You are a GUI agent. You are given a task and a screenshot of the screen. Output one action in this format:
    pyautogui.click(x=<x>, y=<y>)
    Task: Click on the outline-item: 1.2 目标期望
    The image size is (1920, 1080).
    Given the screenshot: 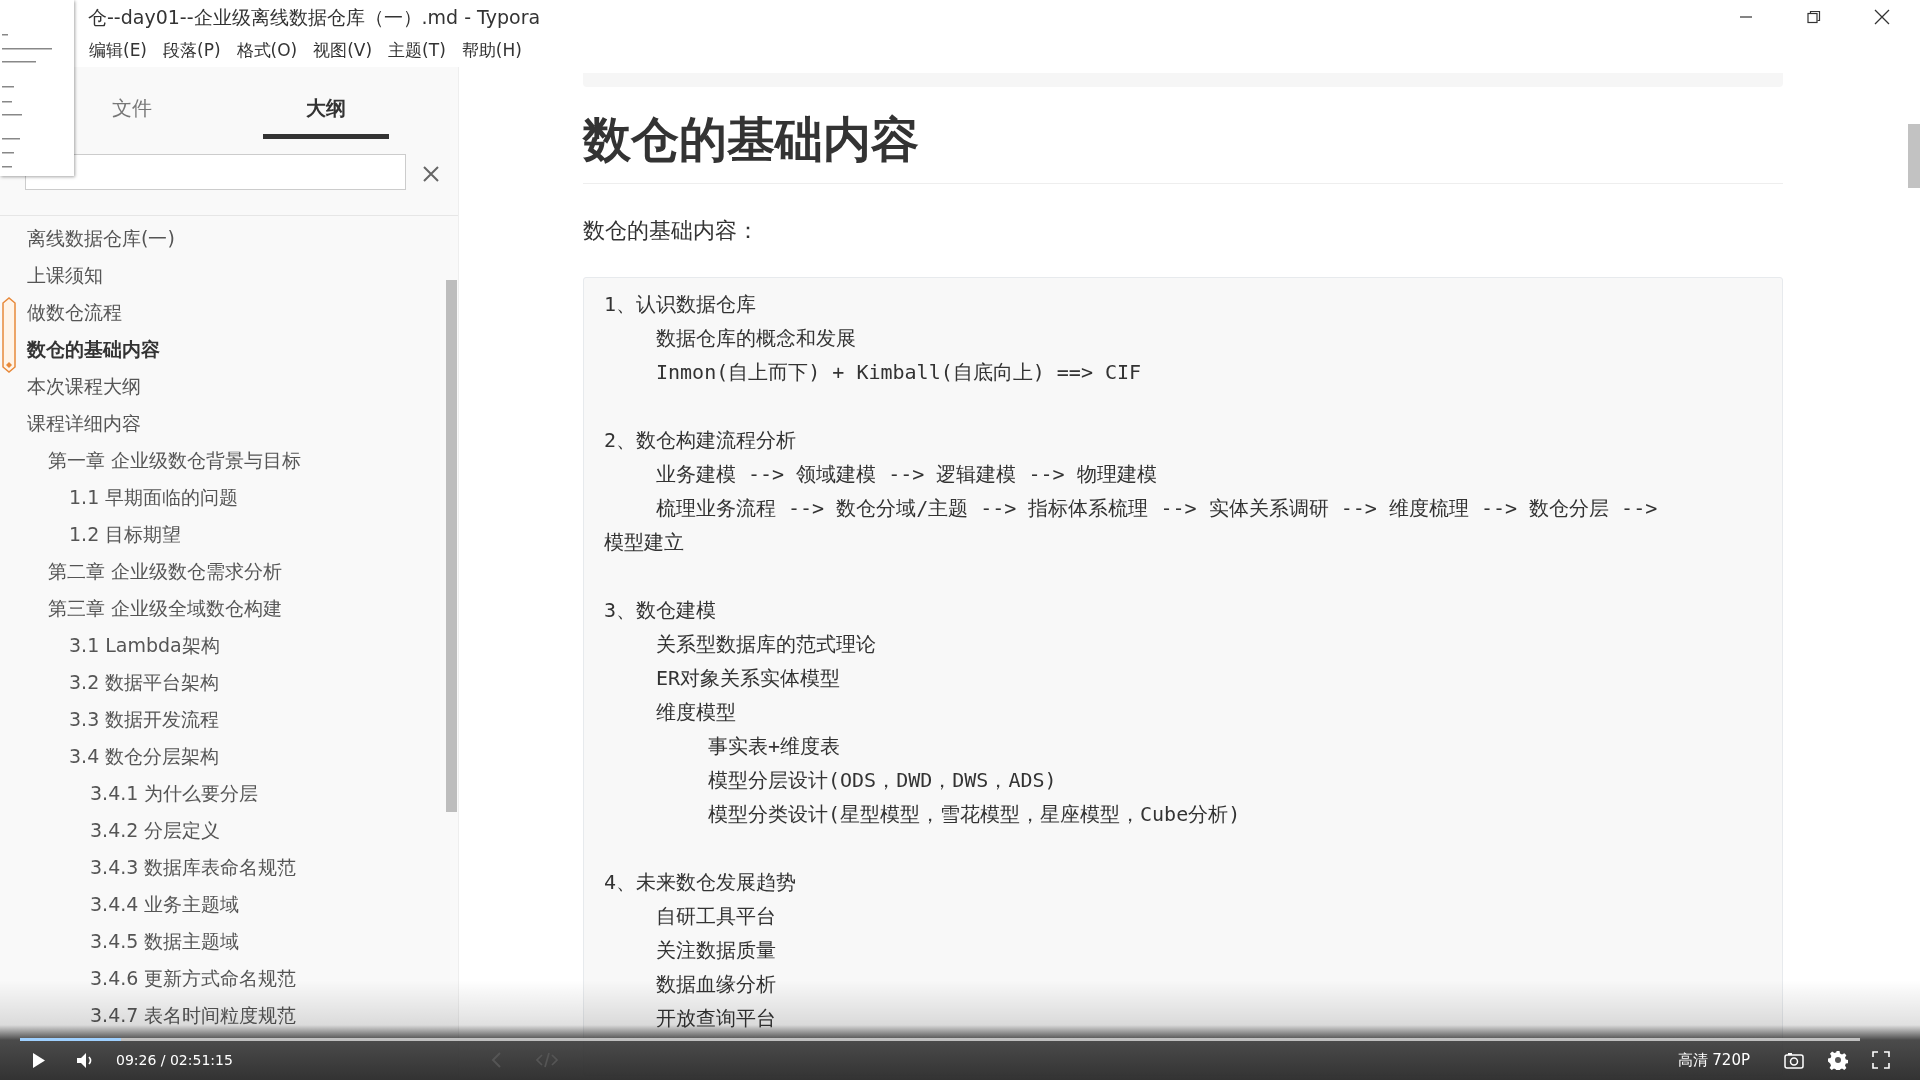 What is the action you would take?
    pyautogui.click(x=125, y=534)
    